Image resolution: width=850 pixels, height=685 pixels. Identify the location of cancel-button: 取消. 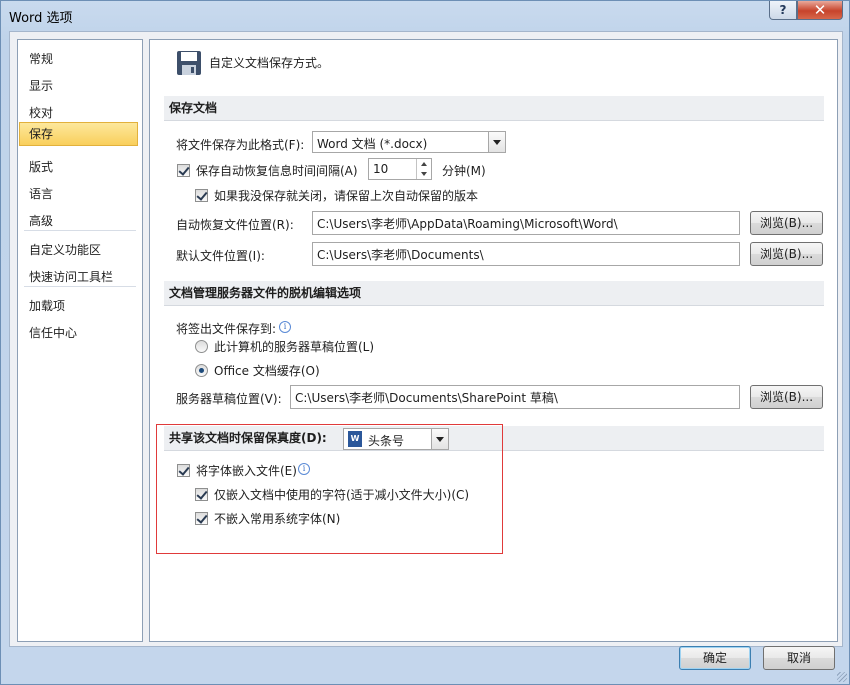
(799, 658).